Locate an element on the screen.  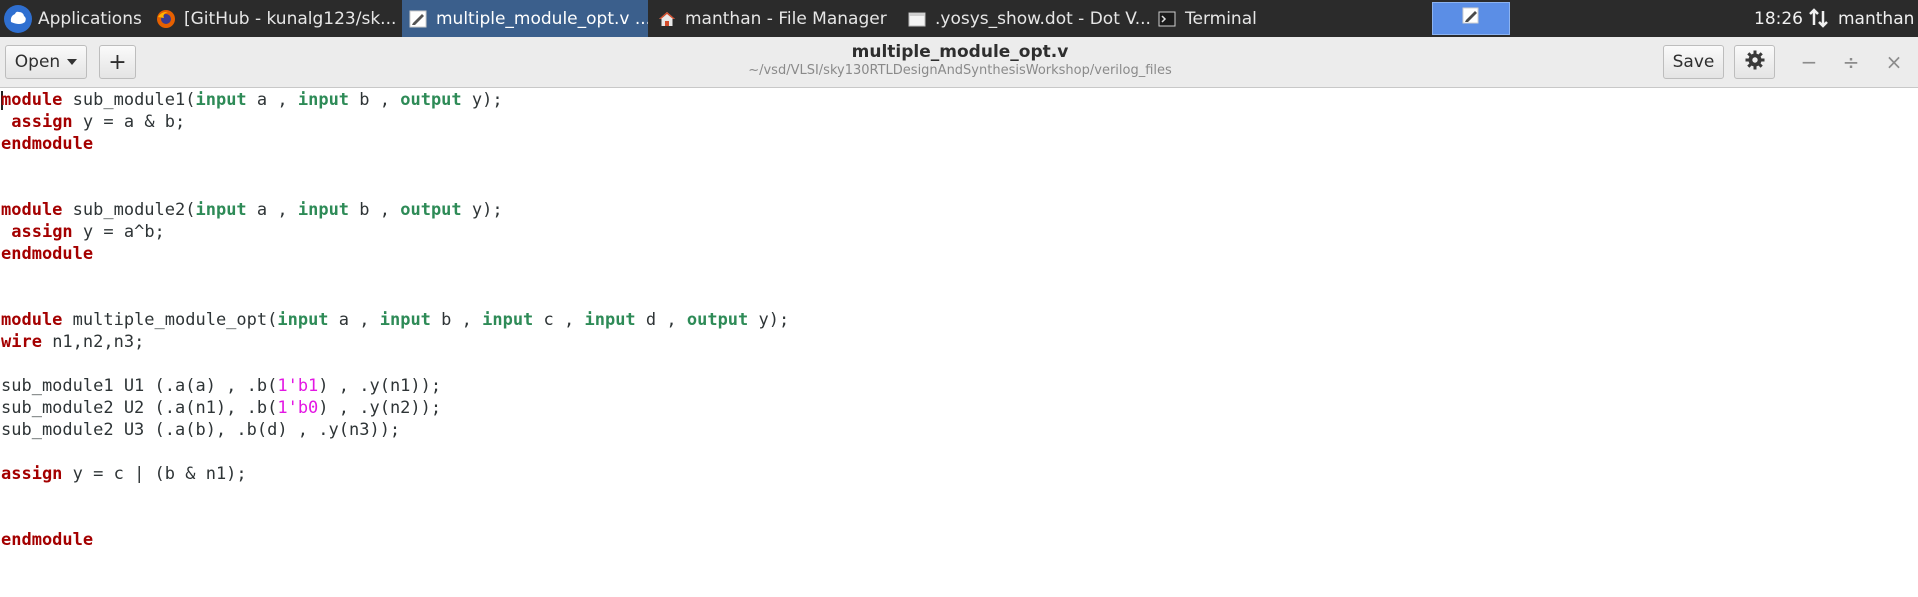
open-label: Open is located at coordinates (37, 62).